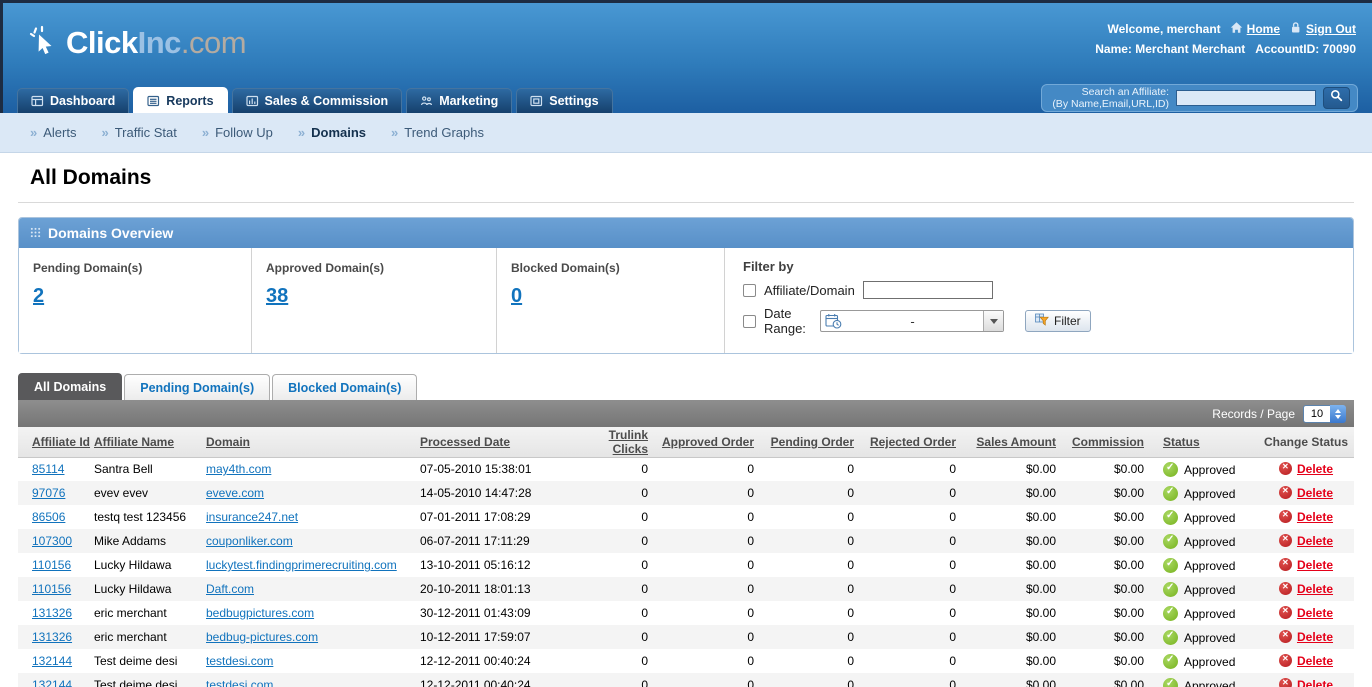  I want to click on records-per-page-select: 10, so click(1324, 413).